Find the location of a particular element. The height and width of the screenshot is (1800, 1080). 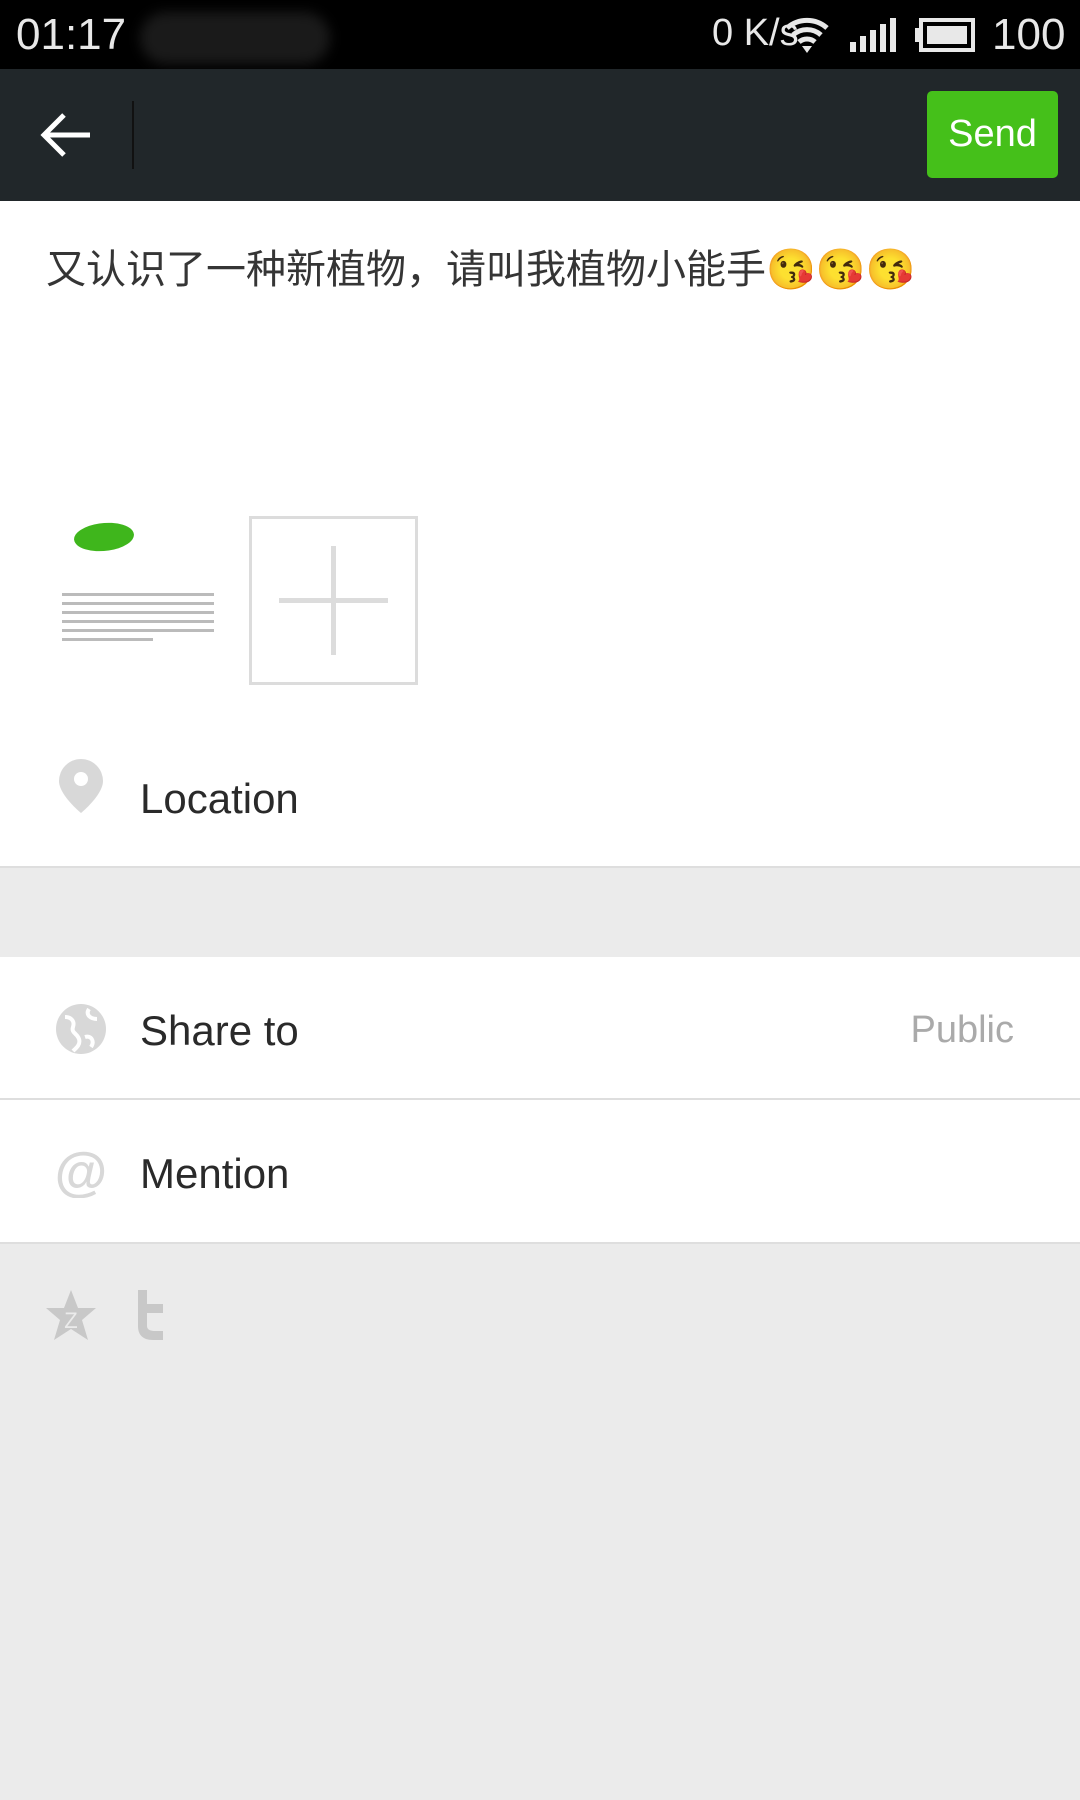

at-icon: @ is located at coordinates (81, 1172).